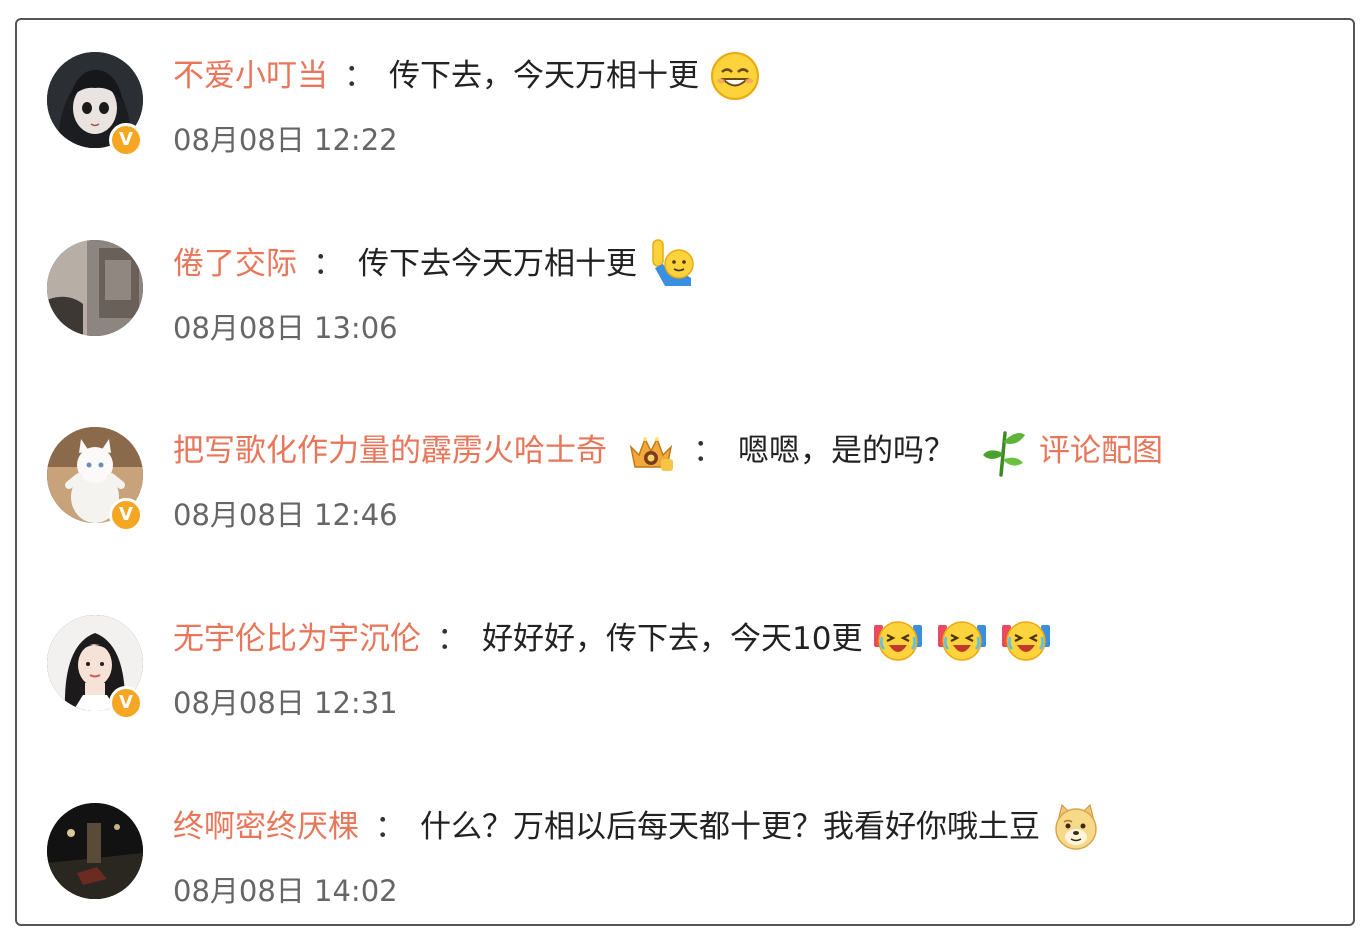 Image resolution: width=1364 pixels, height=934 pixels. I want to click on comment-timestamp: 08月08日 12:31, so click(285, 703).